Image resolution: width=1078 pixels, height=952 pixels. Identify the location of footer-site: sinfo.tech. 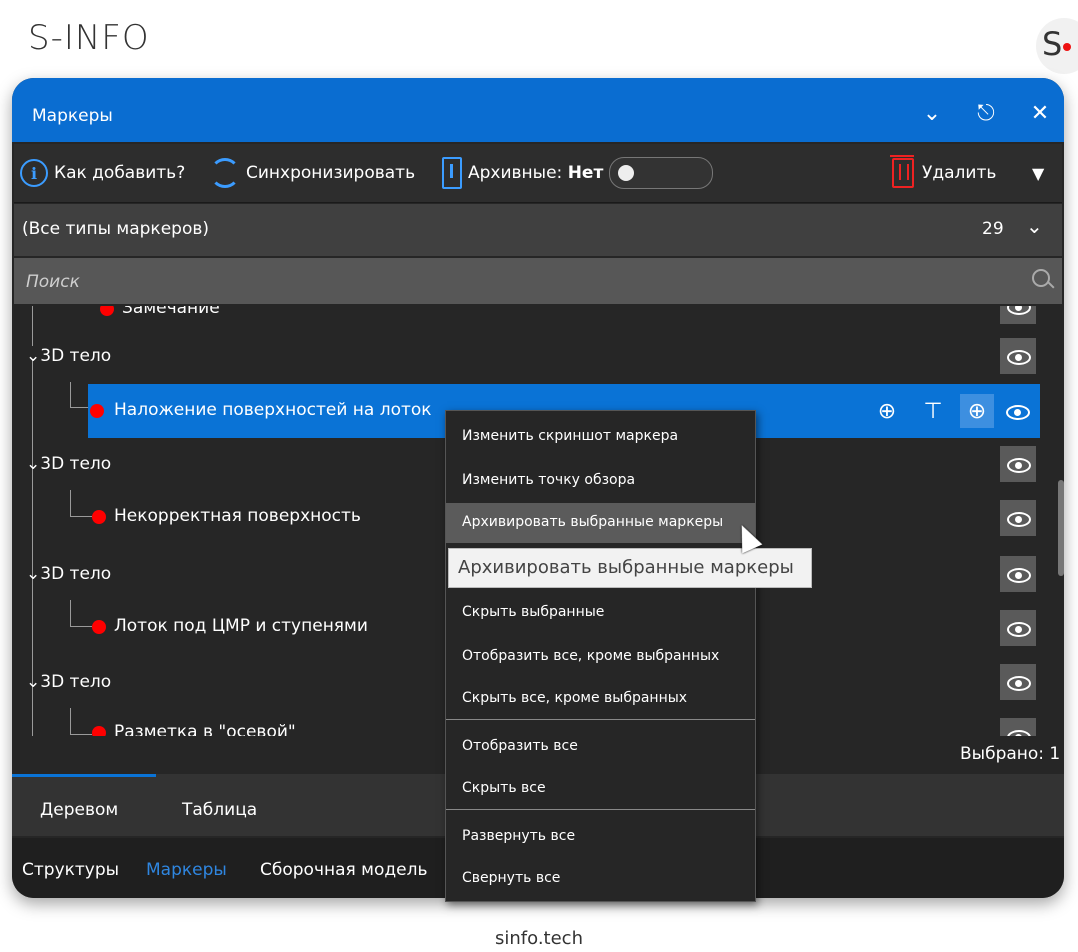
(539, 938).